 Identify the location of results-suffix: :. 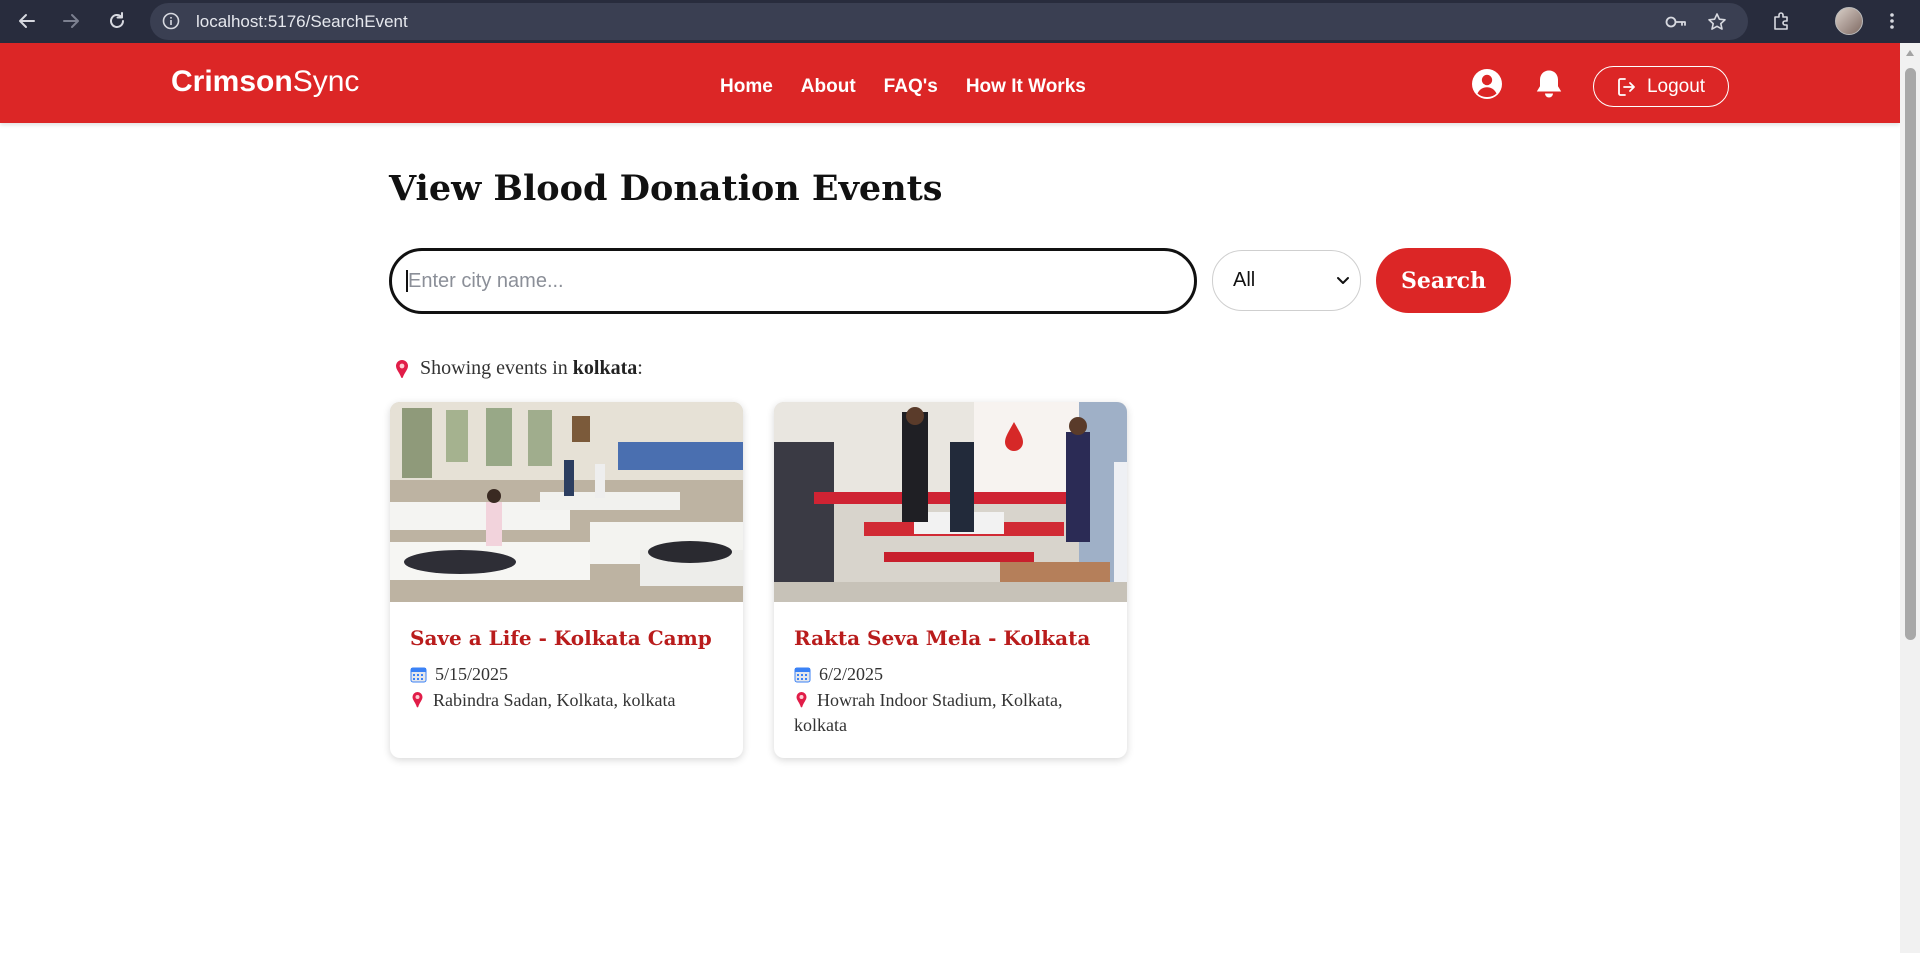
(640, 368).